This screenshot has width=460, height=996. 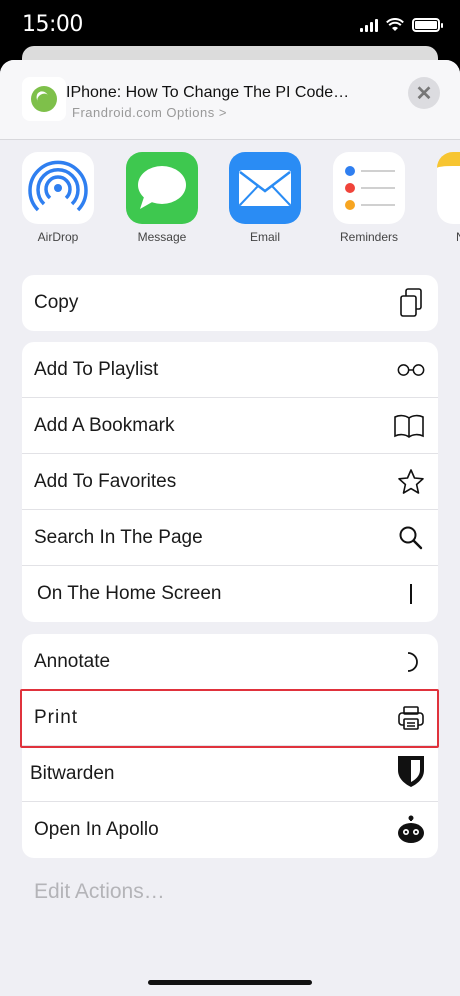 I want to click on action-label: Bitwarden, so click(x=72, y=773).